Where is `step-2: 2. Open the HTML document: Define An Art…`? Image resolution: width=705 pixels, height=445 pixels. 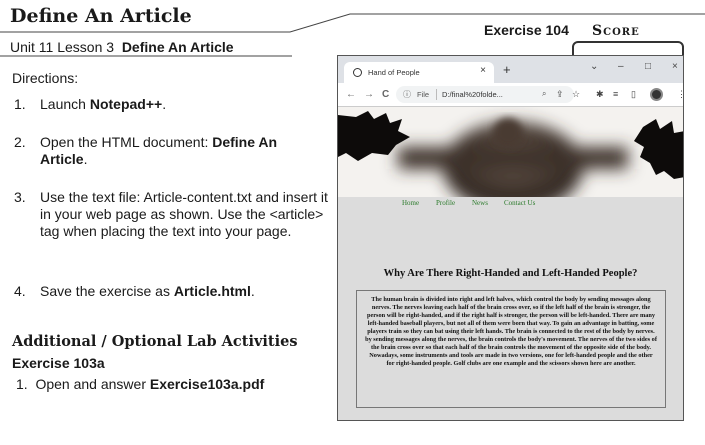 step-2: 2. Open the HTML document: Define An Art… is located at coordinates (164, 151).